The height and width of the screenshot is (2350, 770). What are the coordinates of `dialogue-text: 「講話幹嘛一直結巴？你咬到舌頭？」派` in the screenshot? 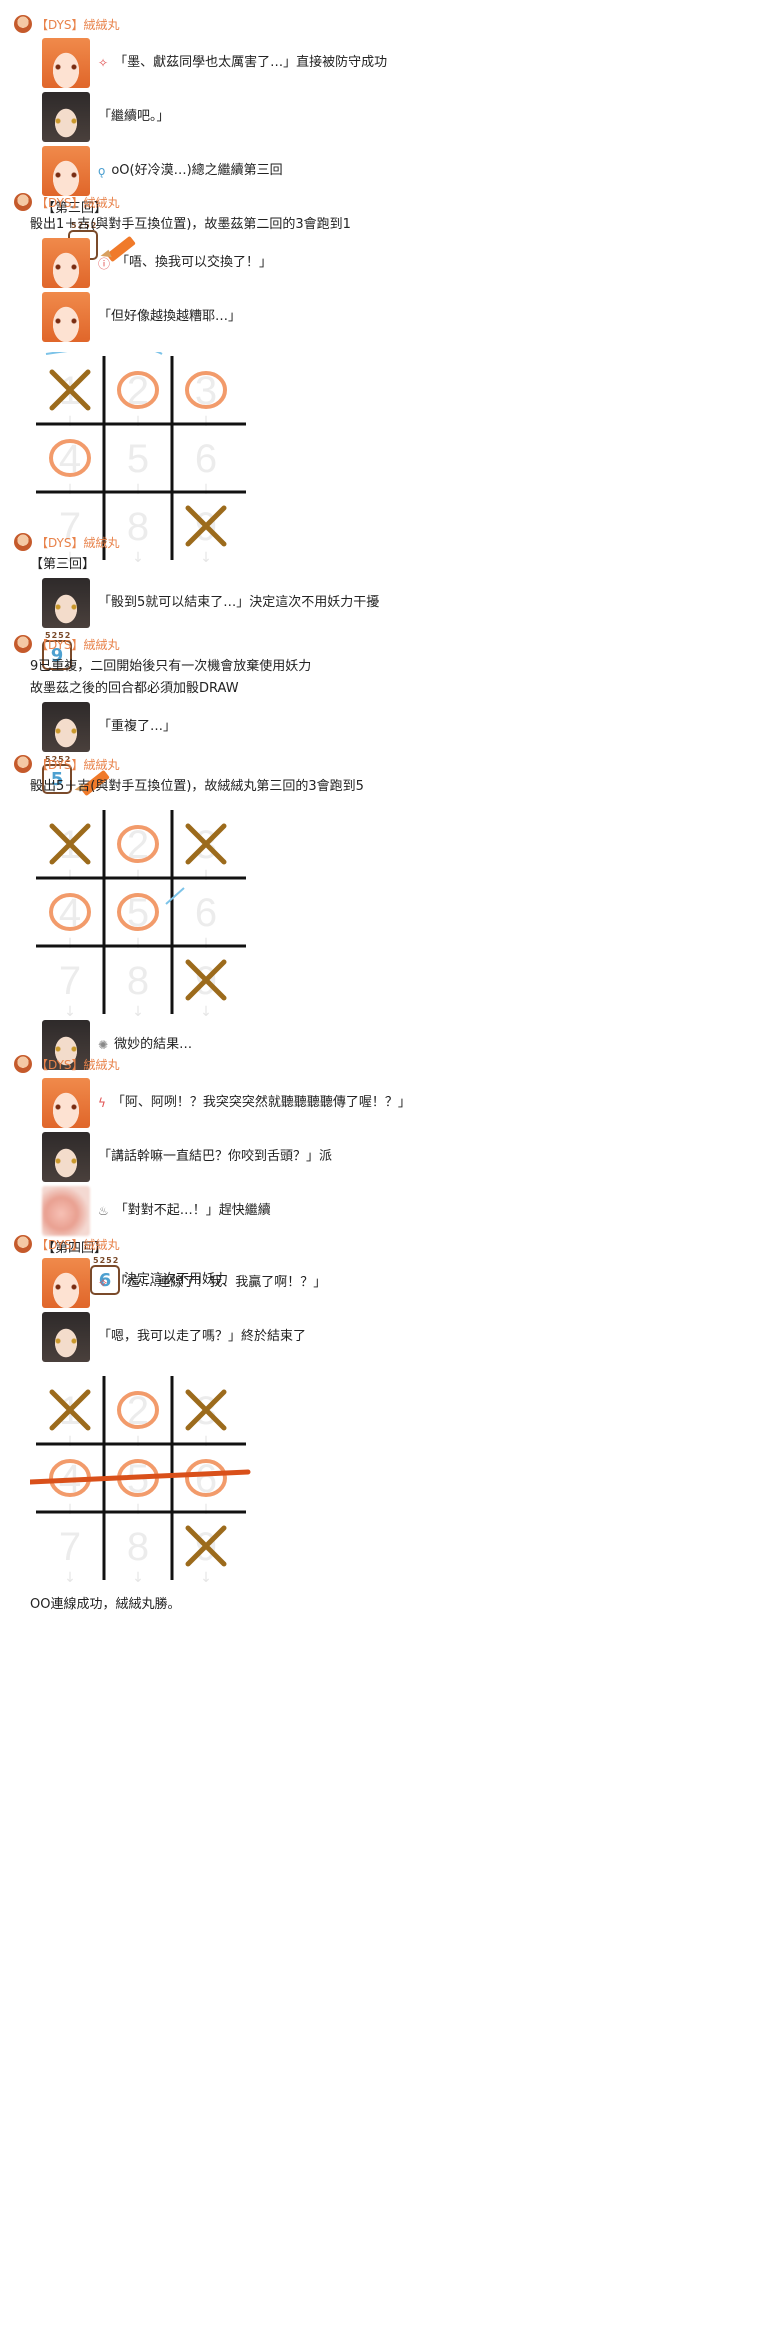 It's located at (215, 1156).